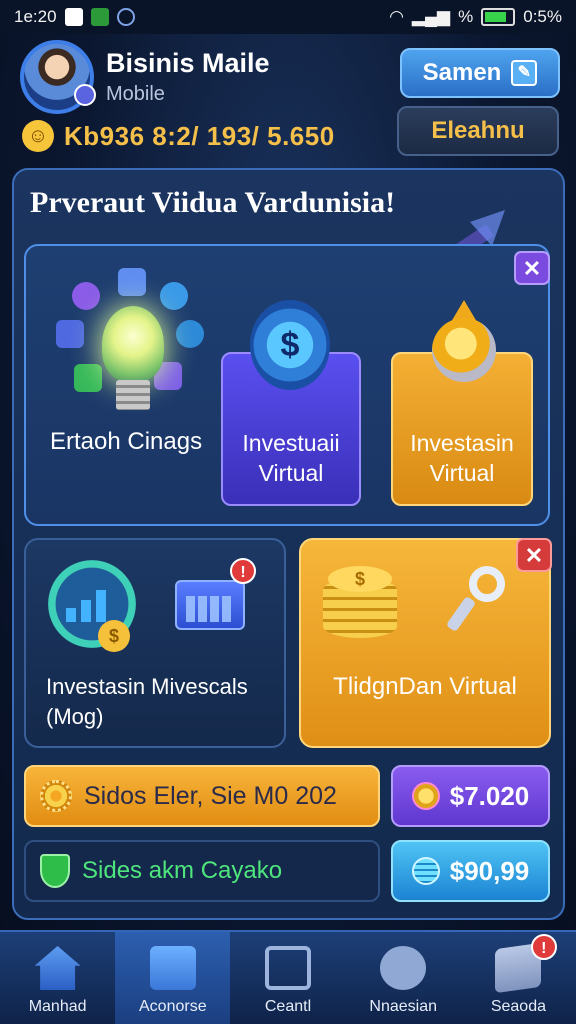 The width and height of the screenshot is (576, 1024). Describe the element at coordinates (86, 296) in the screenshot. I see `puzzle-icon` at that location.